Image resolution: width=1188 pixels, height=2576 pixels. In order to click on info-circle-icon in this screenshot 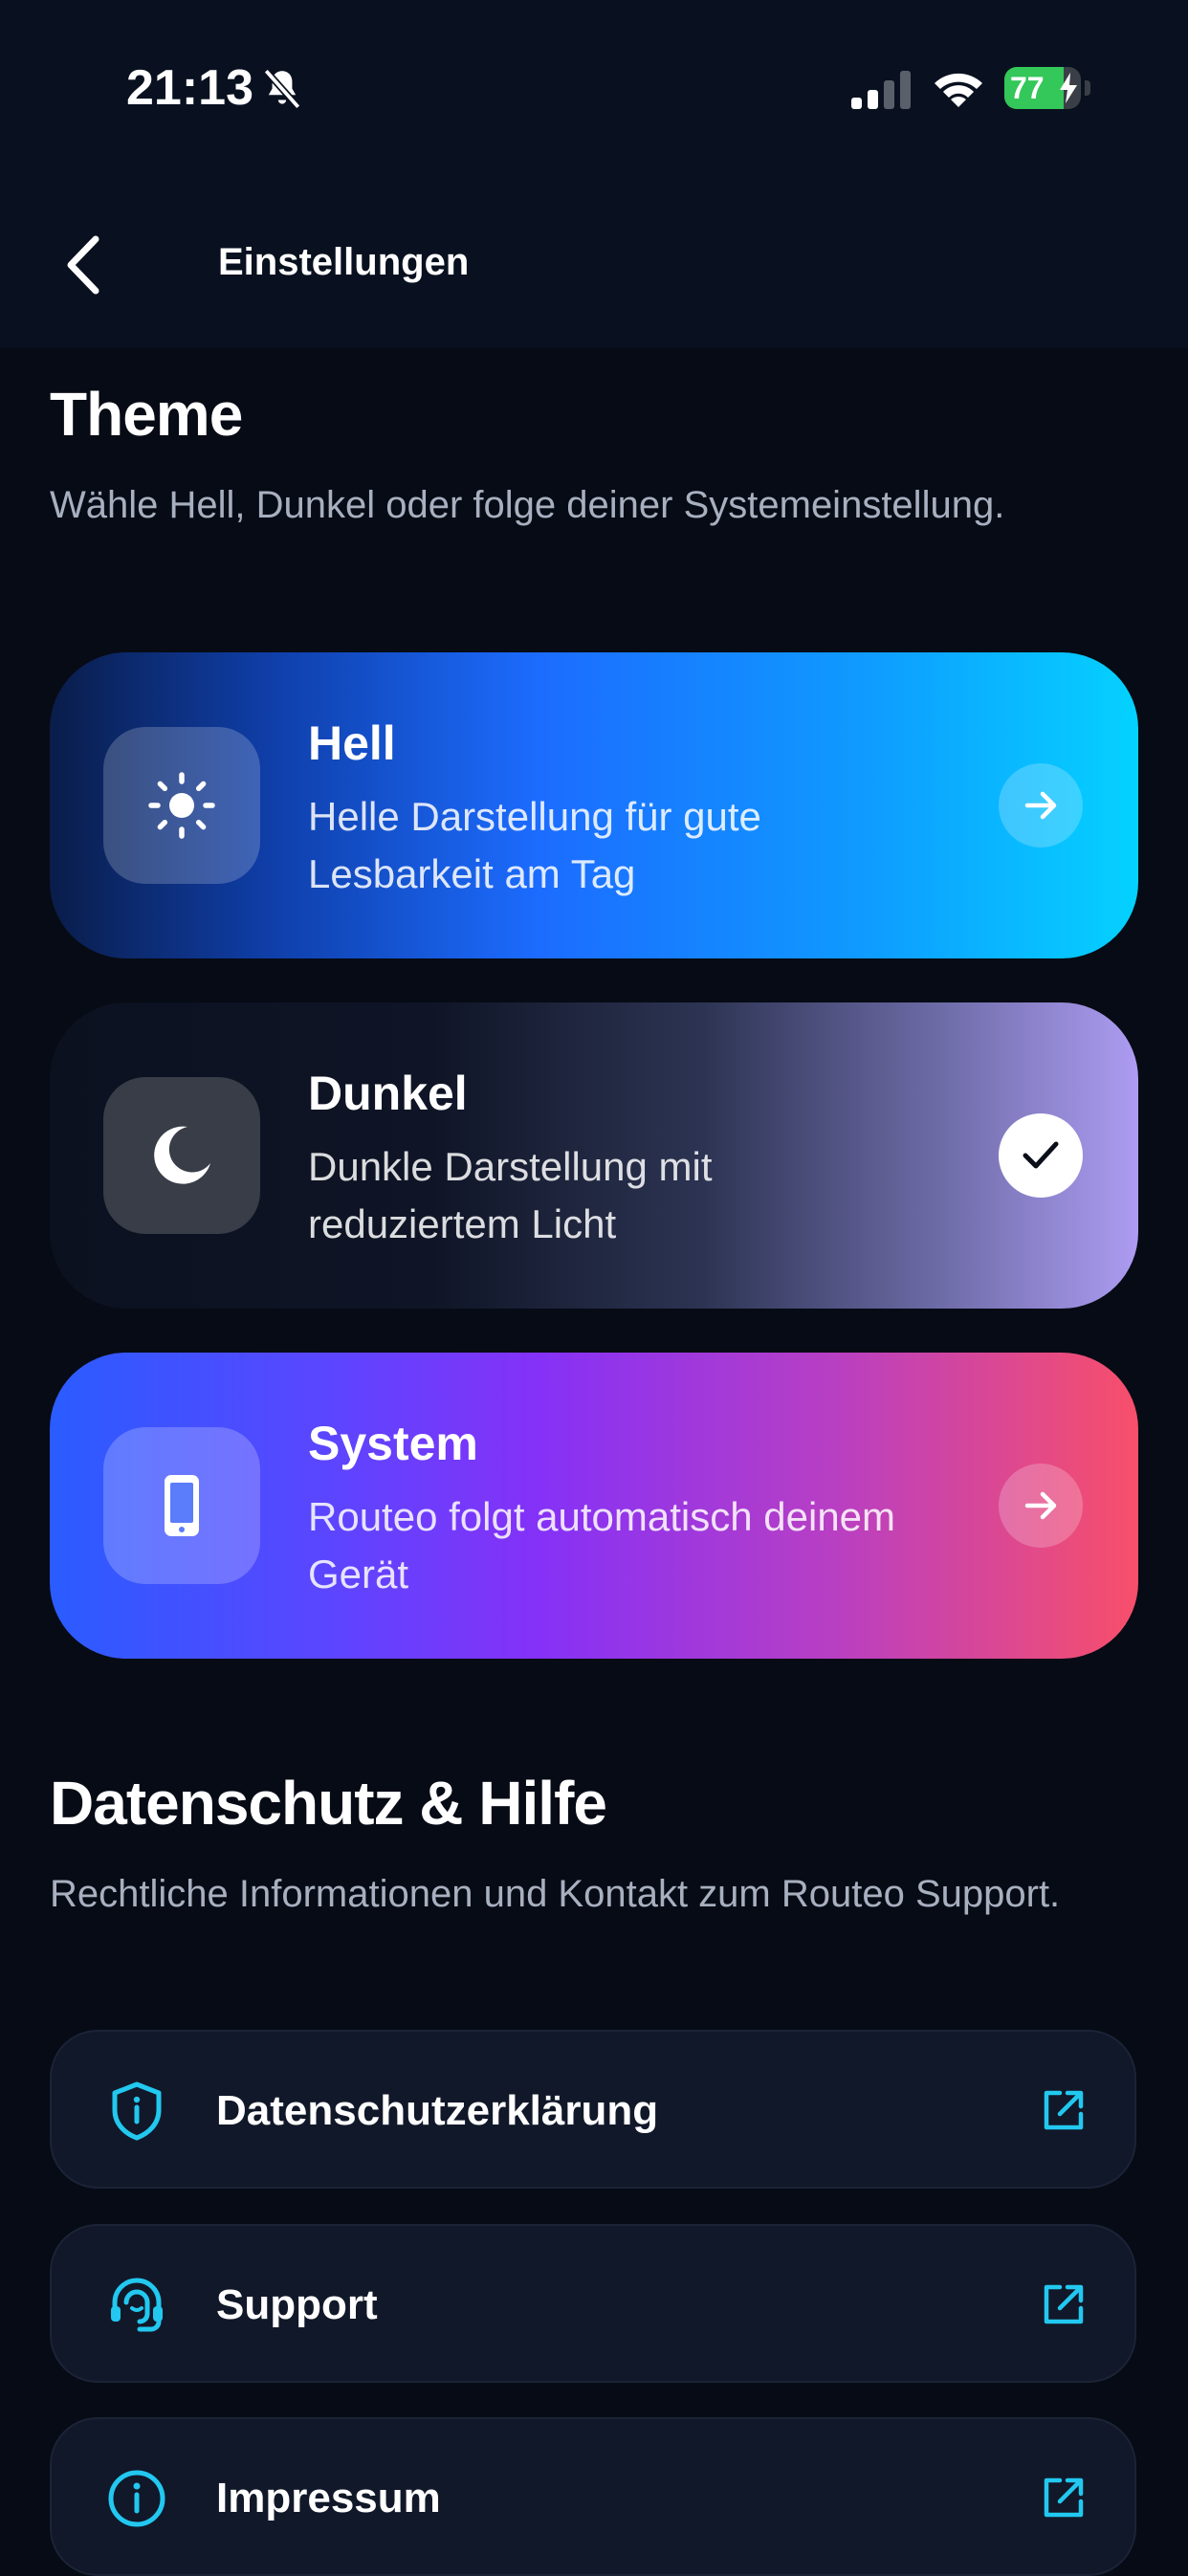, I will do `click(136, 2498)`.